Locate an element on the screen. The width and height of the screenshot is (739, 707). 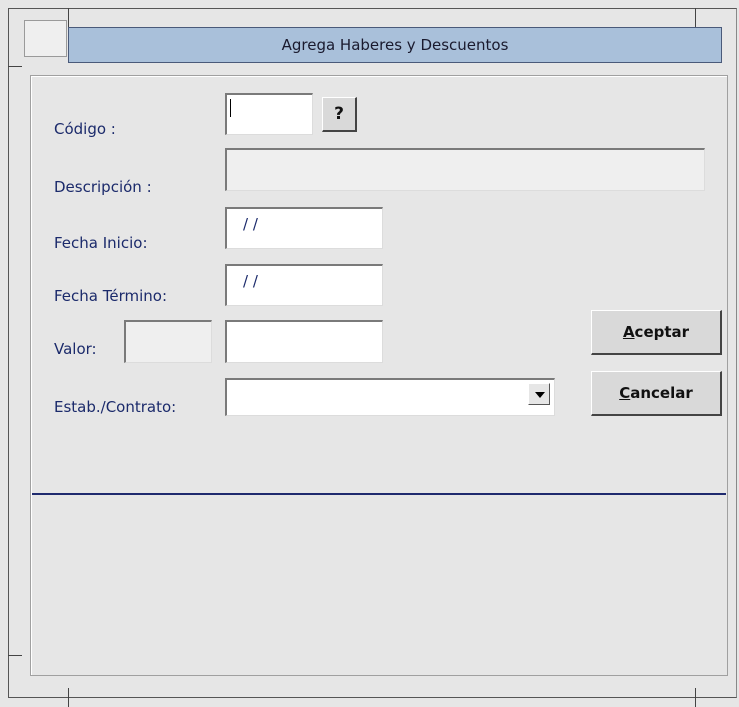
section-divider is located at coordinates (379, 494).